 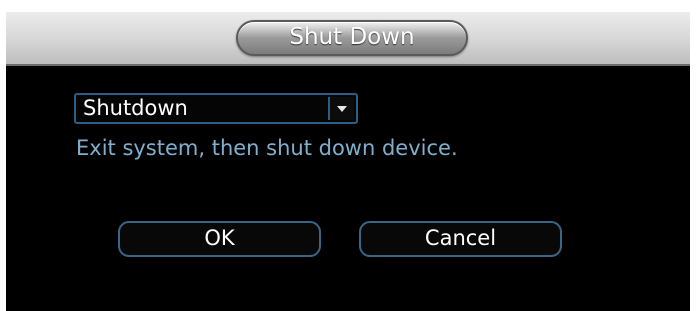 What do you see at coordinates (352, 38) in the screenshot?
I see `dialog-title: Shut Down` at bounding box center [352, 38].